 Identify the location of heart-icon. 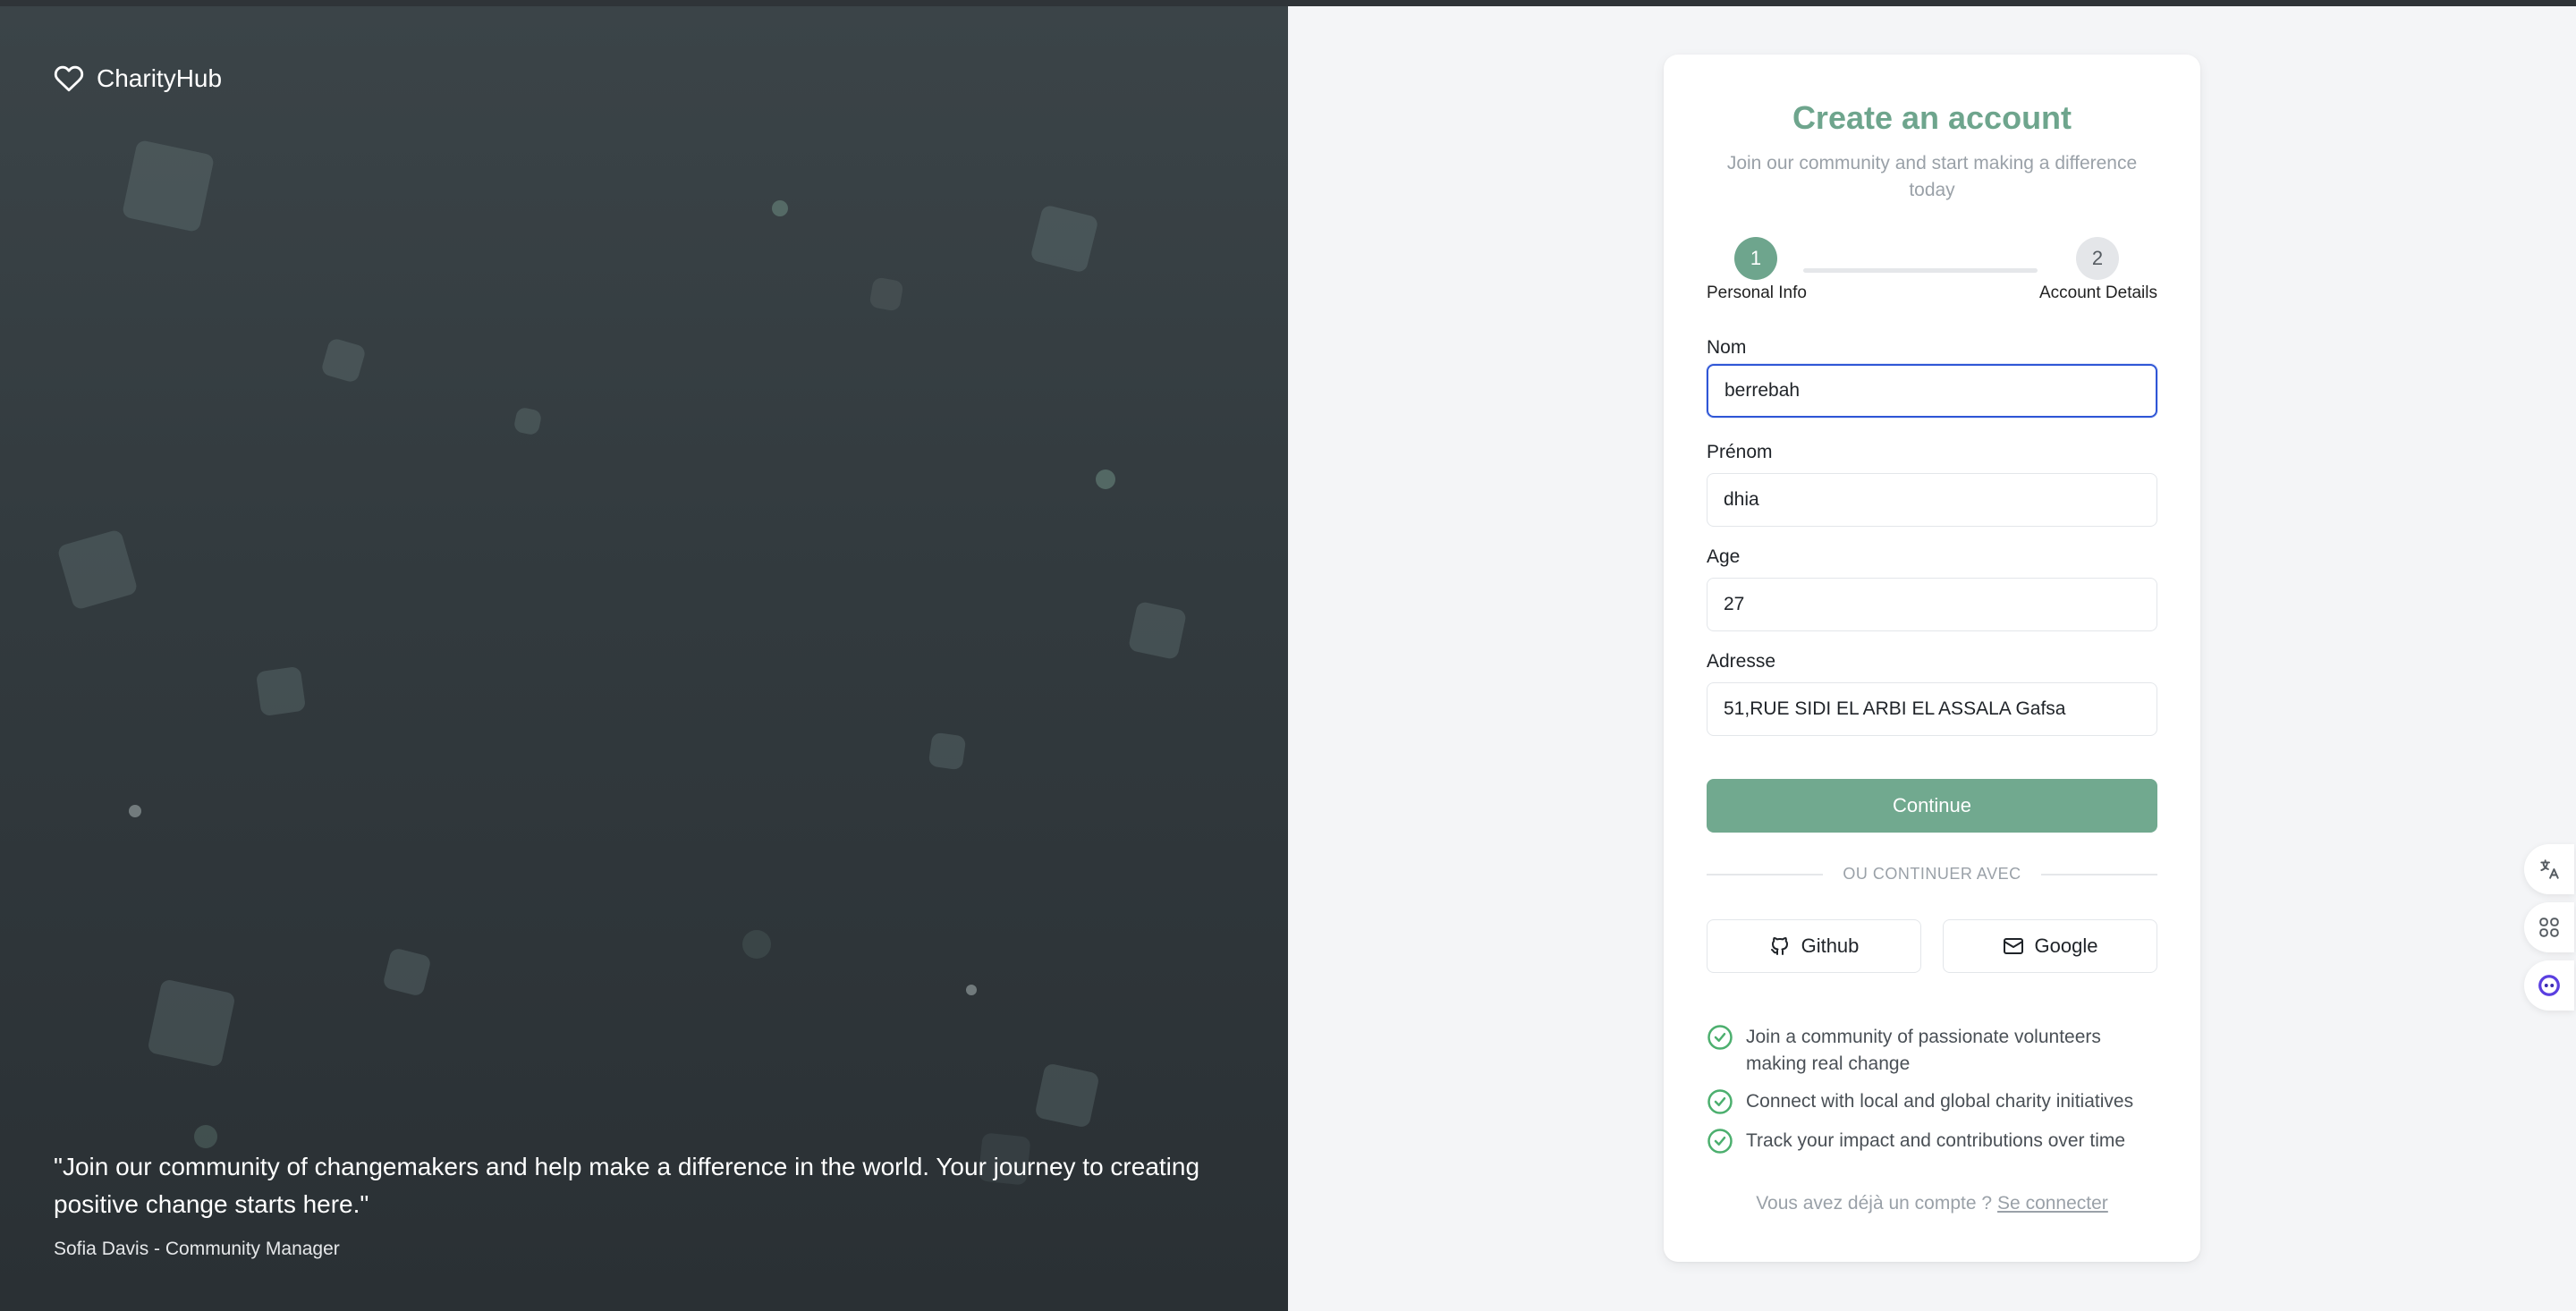
(69, 78).